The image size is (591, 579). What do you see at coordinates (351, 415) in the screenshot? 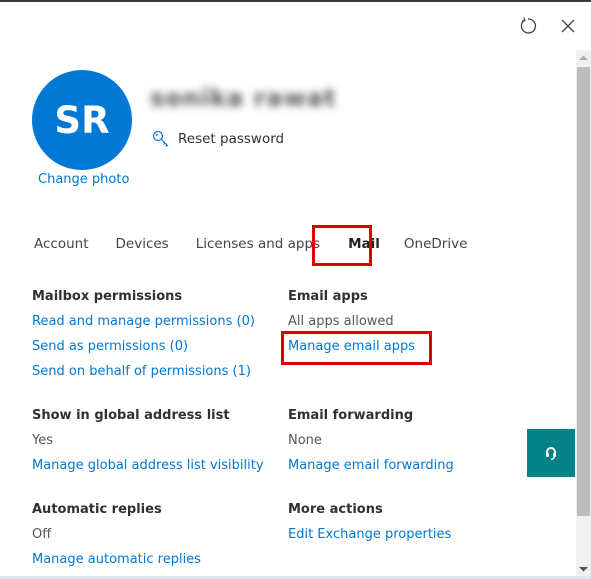
I see `section-title: Email forwarding` at bounding box center [351, 415].